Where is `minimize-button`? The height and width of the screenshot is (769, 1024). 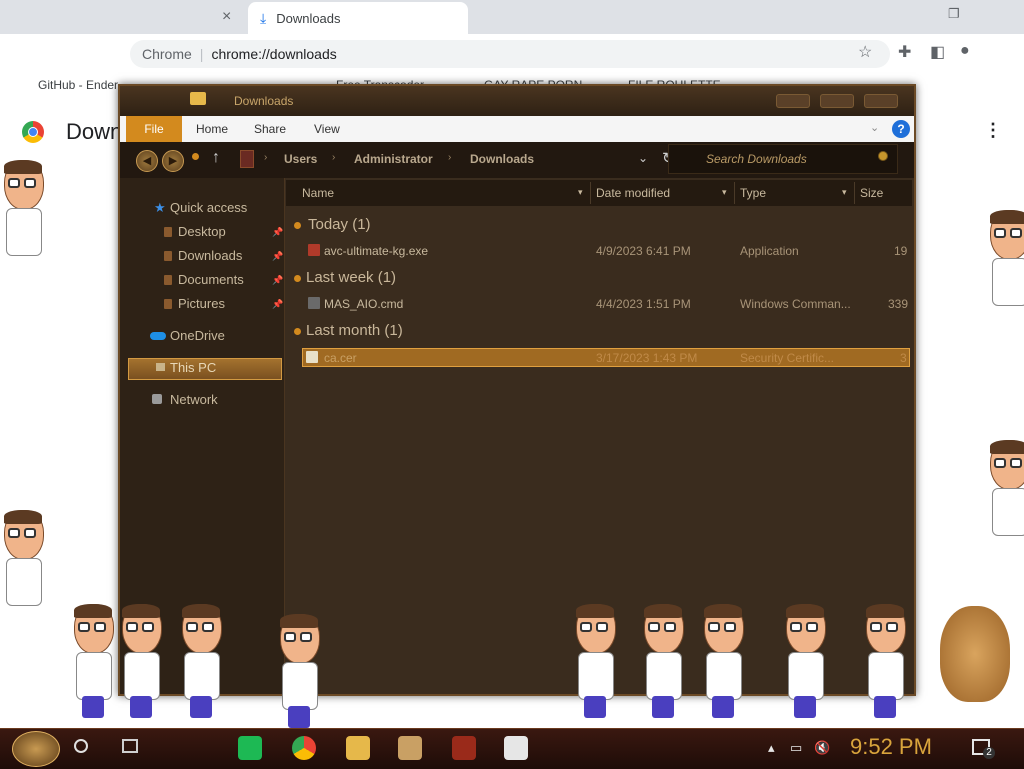
minimize-button is located at coordinates (793, 101).